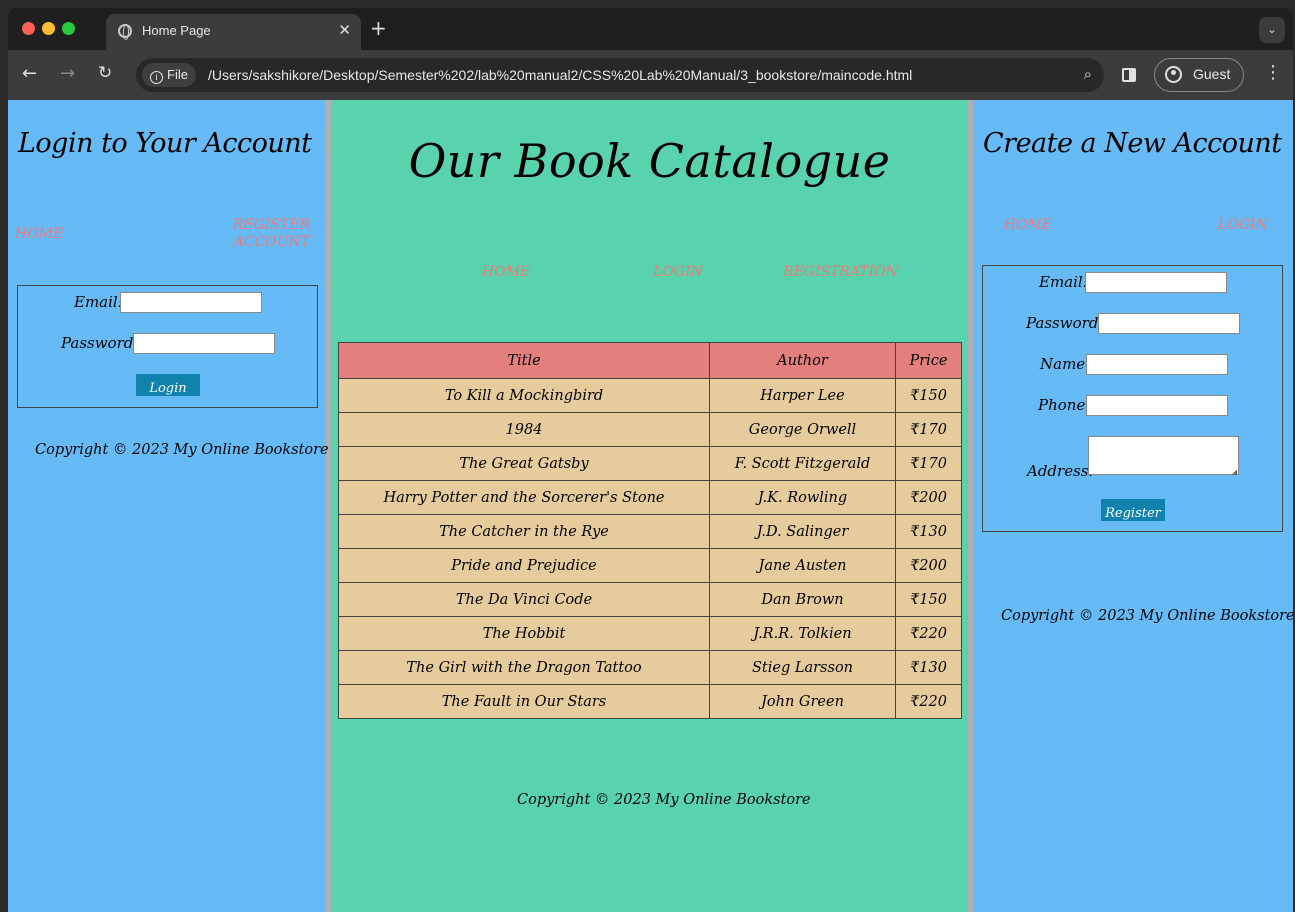 The height and width of the screenshot is (912, 1295). What do you see at coordinates (524, 395) in the screenshot?
I see `book-title: To Kill a Mockingbird` at bounding box center [524, 395].